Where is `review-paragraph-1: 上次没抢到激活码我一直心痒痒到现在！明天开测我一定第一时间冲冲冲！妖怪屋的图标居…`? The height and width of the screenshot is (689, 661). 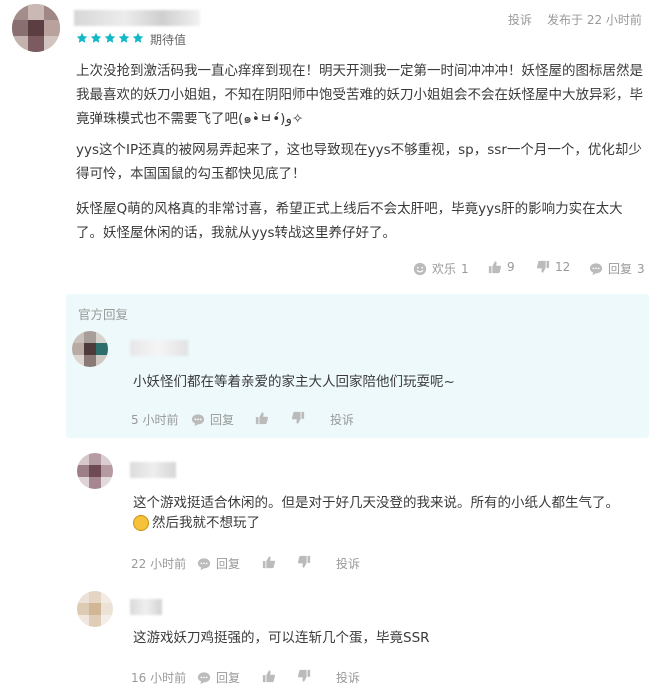
review-paragraph-1: 上次没抢到激活码我一直心痒痒到现在！明天开测我一定第一时间冲冲冲！妖怪屋的图标居… is located at coordinates (359, 95).